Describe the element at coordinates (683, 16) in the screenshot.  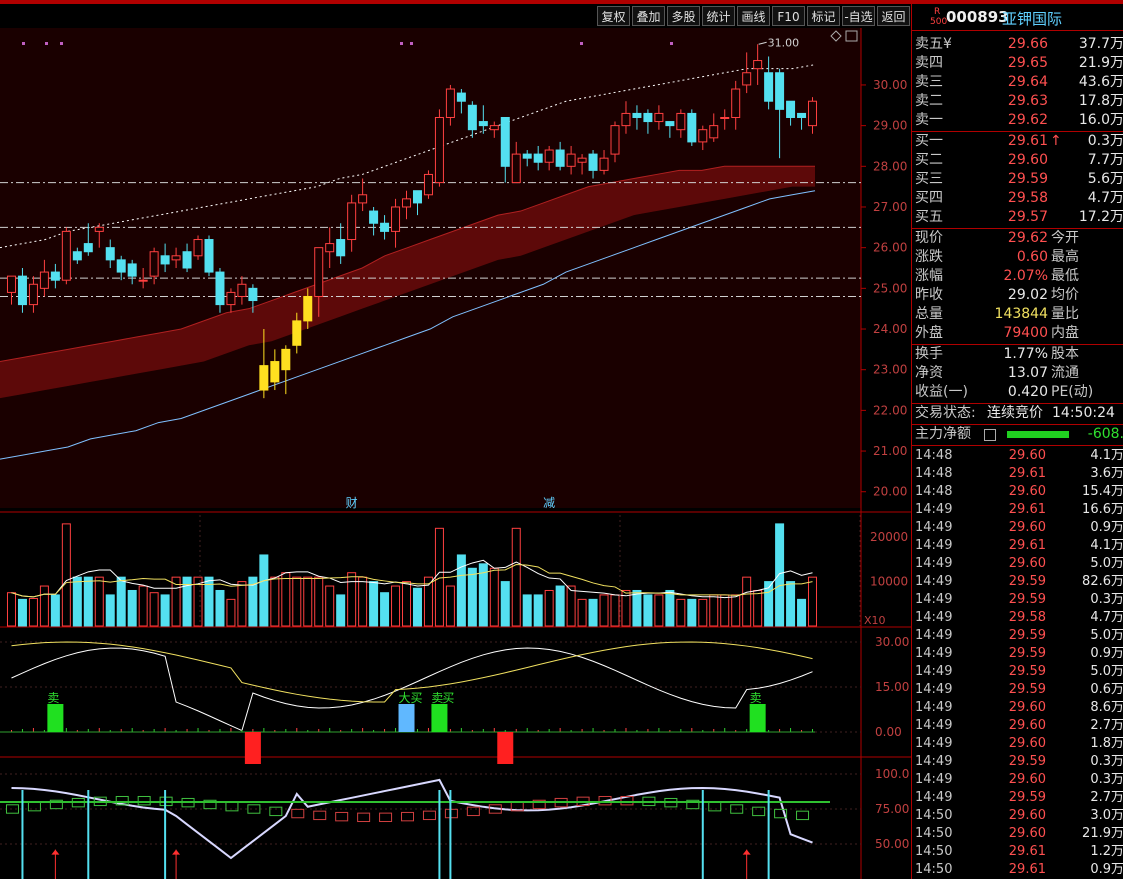
I see `toolbar-button-2: 多股` at that location.